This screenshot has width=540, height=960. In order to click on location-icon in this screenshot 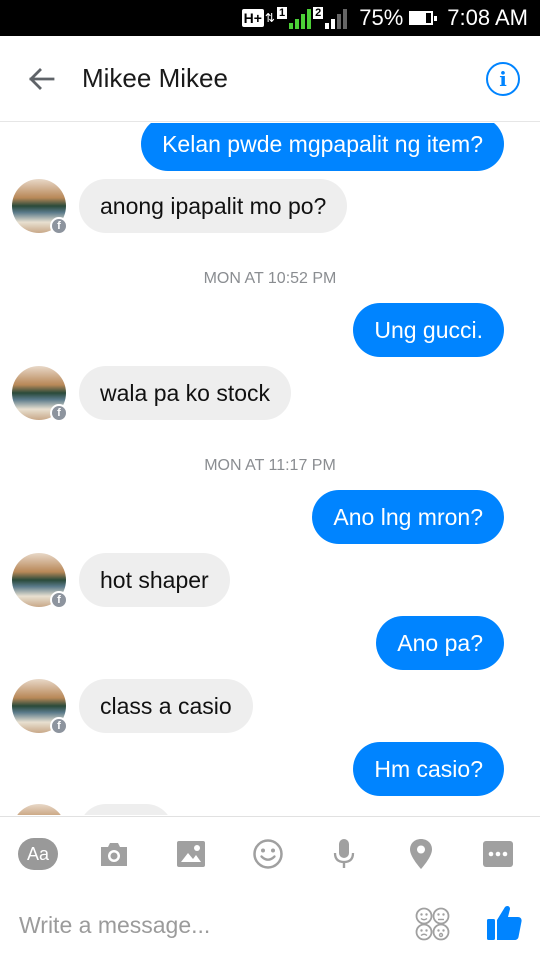, I will do `click(421, 854)`.